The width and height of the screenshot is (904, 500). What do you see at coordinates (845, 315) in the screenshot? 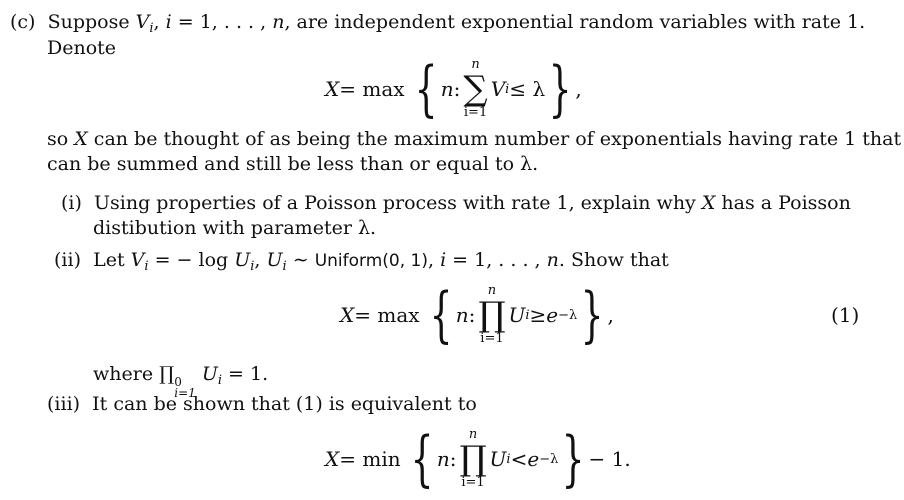
I see `equation-number: (1)` at bounding box center [845, 315].